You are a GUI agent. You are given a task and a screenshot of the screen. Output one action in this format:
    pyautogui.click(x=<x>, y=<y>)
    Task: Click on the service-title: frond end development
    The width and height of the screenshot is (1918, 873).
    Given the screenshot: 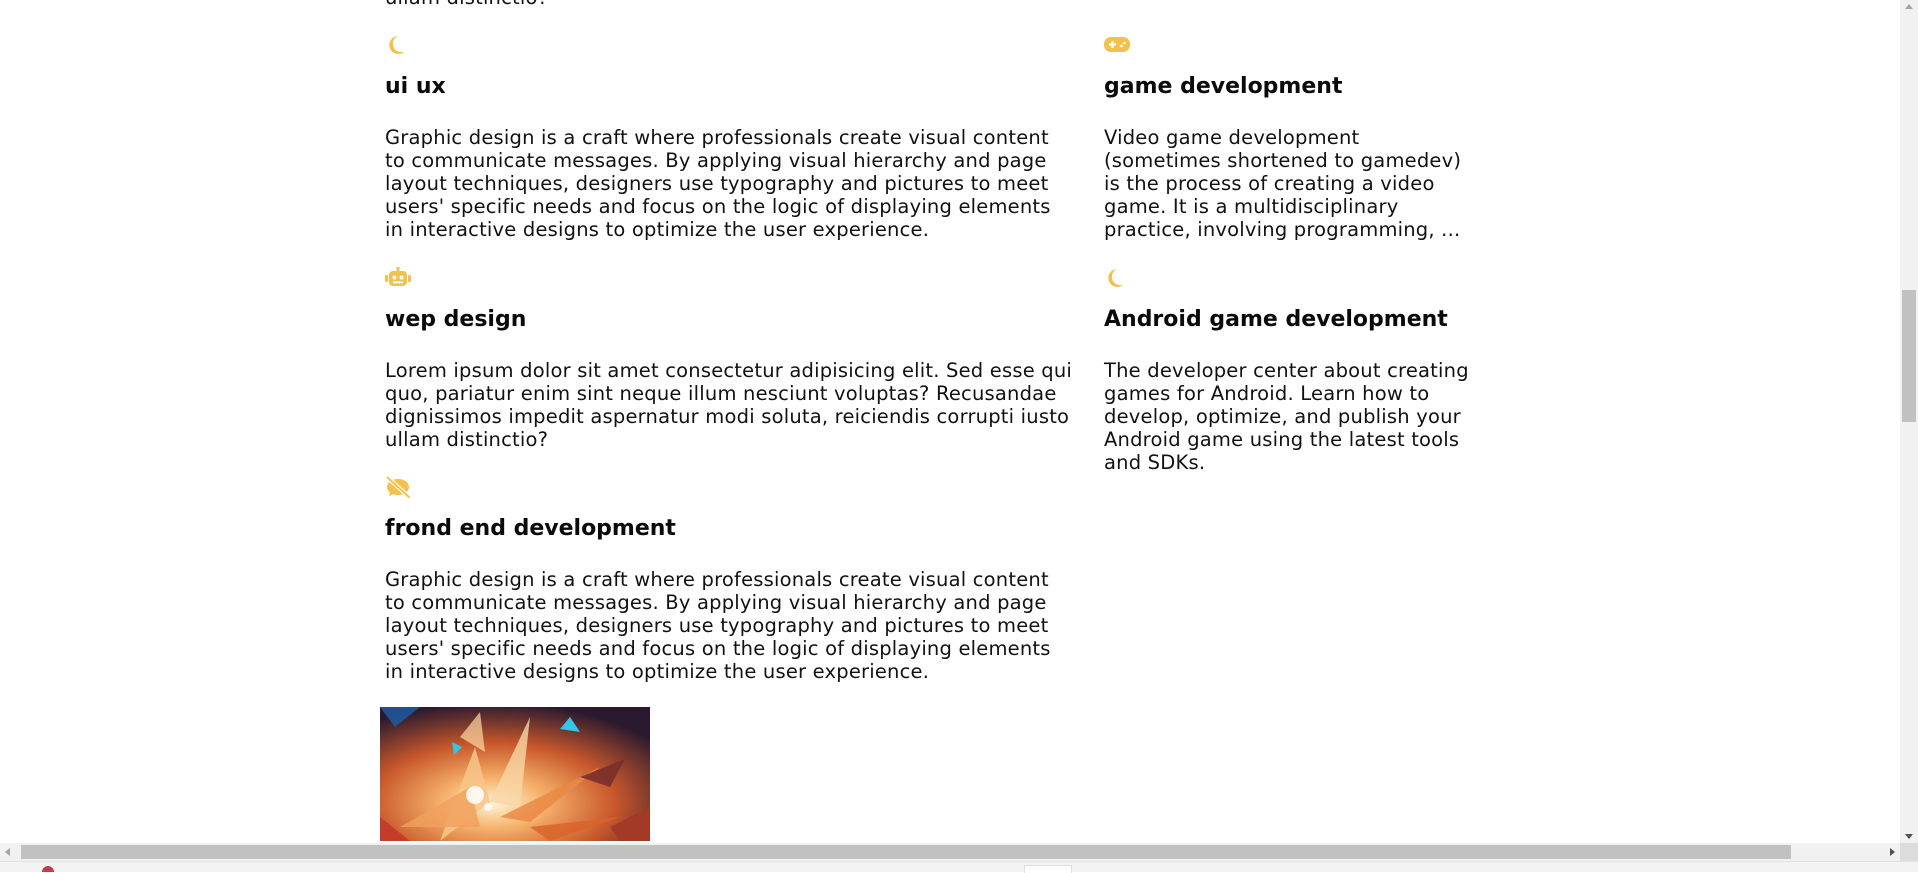 What is the action you would take?
    pyautogui.click(x=530, y=528)
    